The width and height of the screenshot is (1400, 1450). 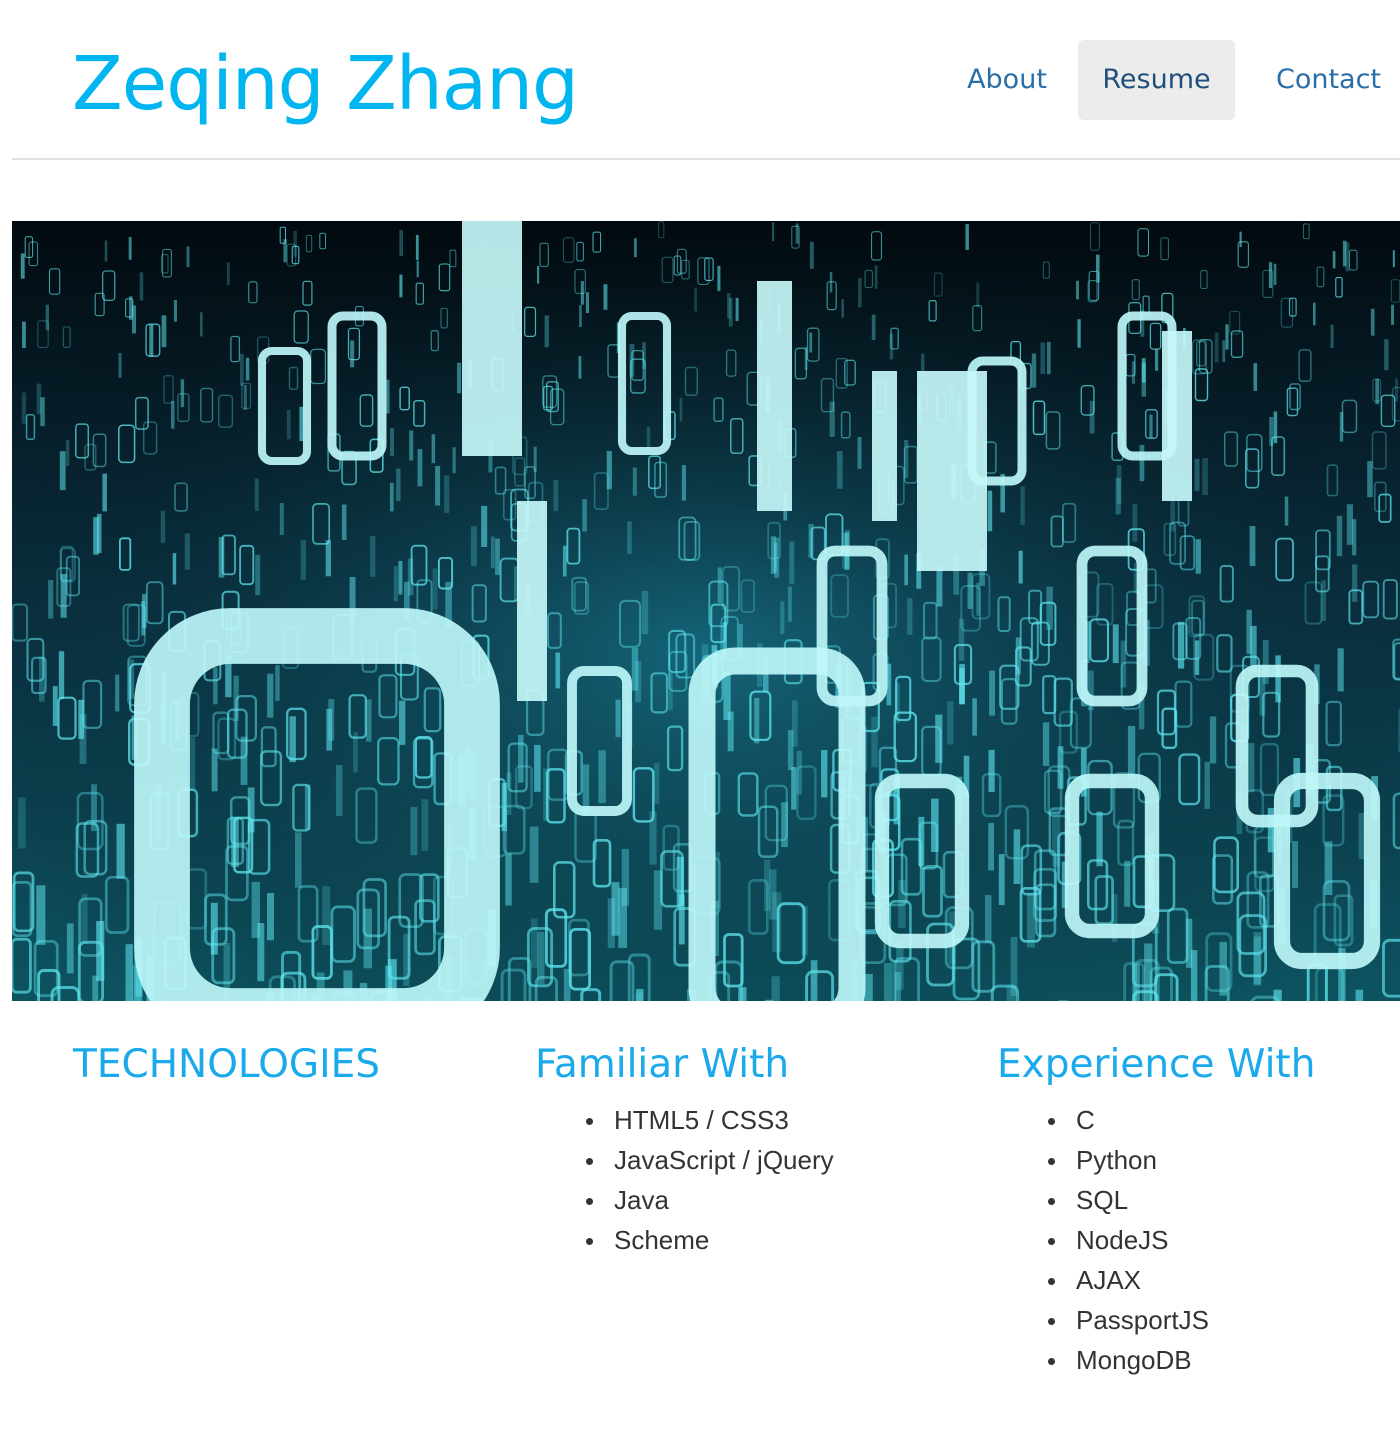 I want to click on main-nav: About Resume Contact, so click(x=706, y=80).